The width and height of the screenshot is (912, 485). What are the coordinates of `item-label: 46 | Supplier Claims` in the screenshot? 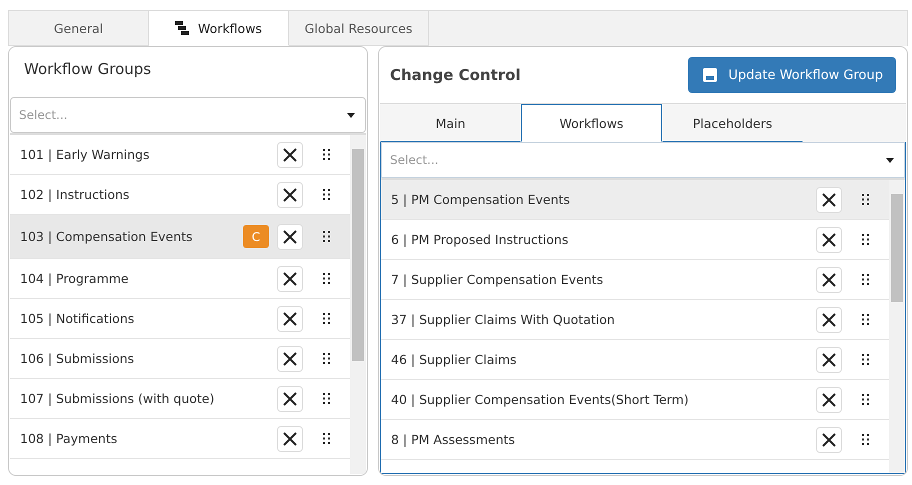 It's located at (454, 359).